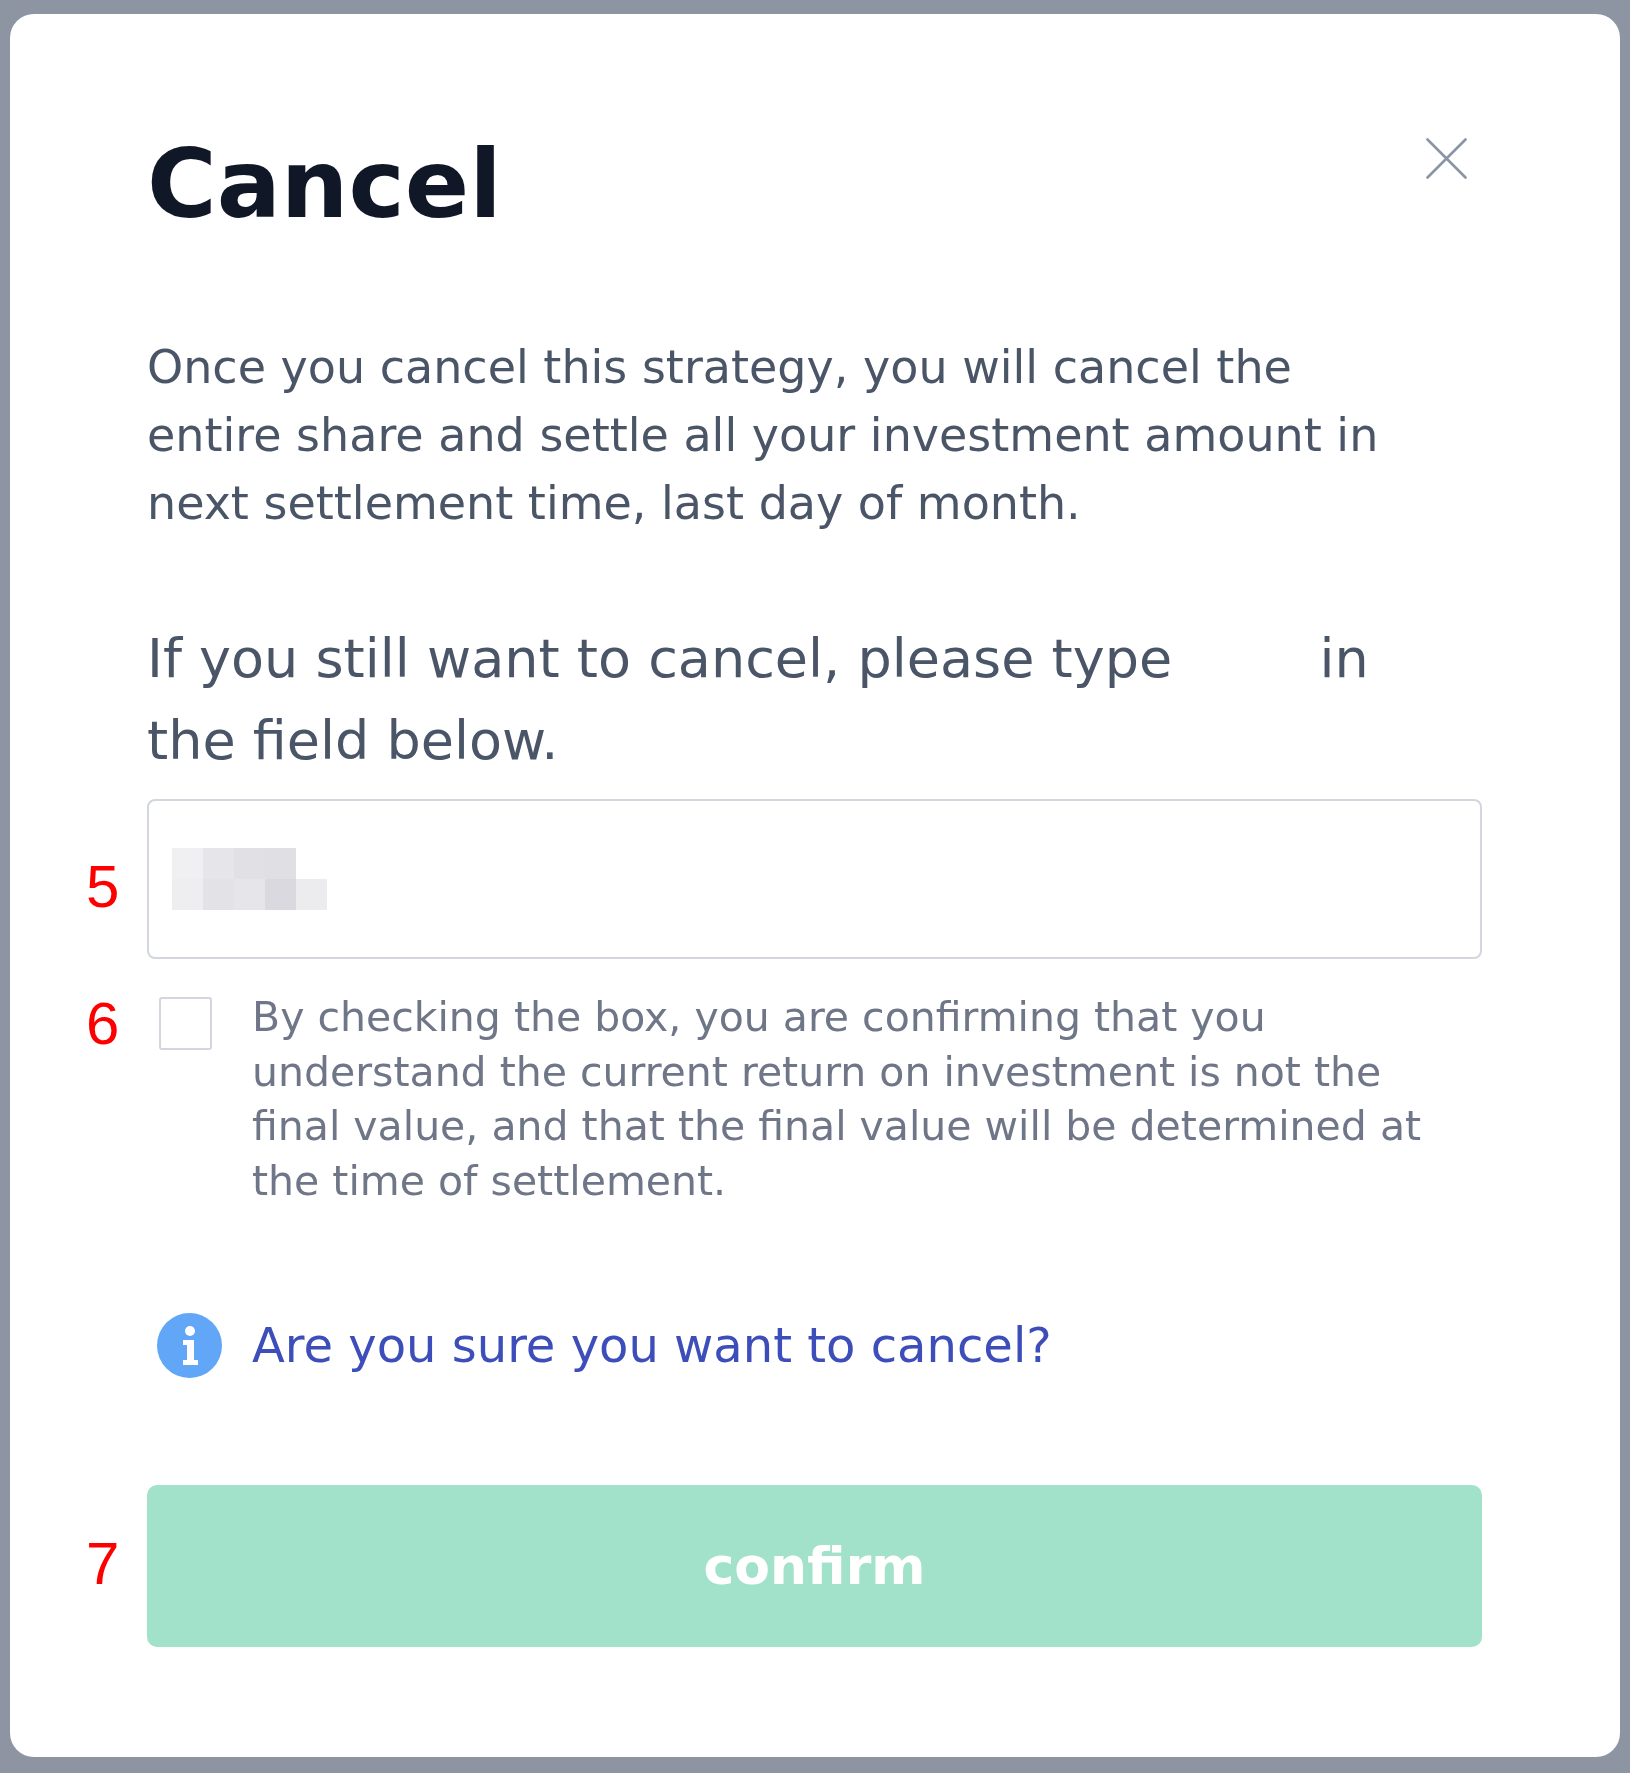 This screenshot has height=1773, width=1630. I want to click on checkbox, so click(185, 1023).